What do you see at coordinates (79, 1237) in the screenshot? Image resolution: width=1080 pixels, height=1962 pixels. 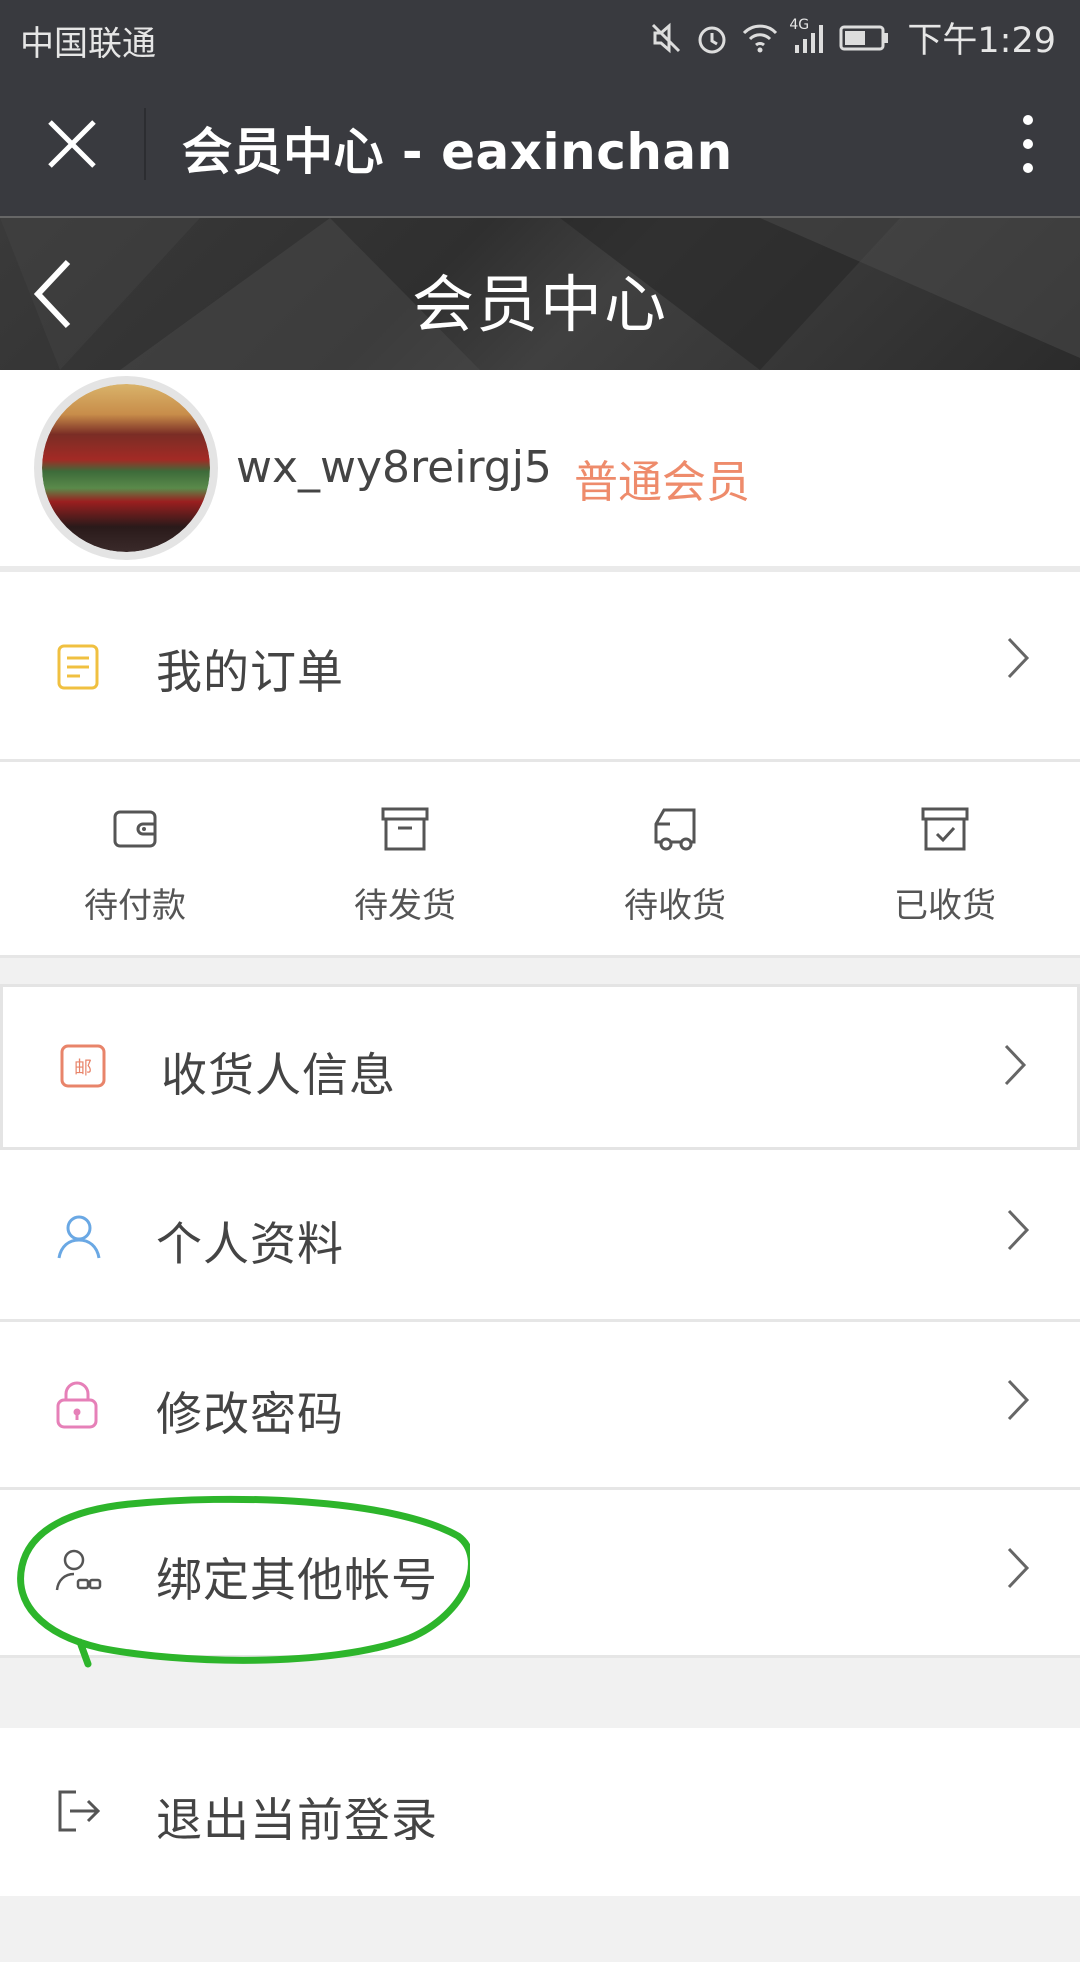 I see `user-icon` at bounding box center [79, 1237].